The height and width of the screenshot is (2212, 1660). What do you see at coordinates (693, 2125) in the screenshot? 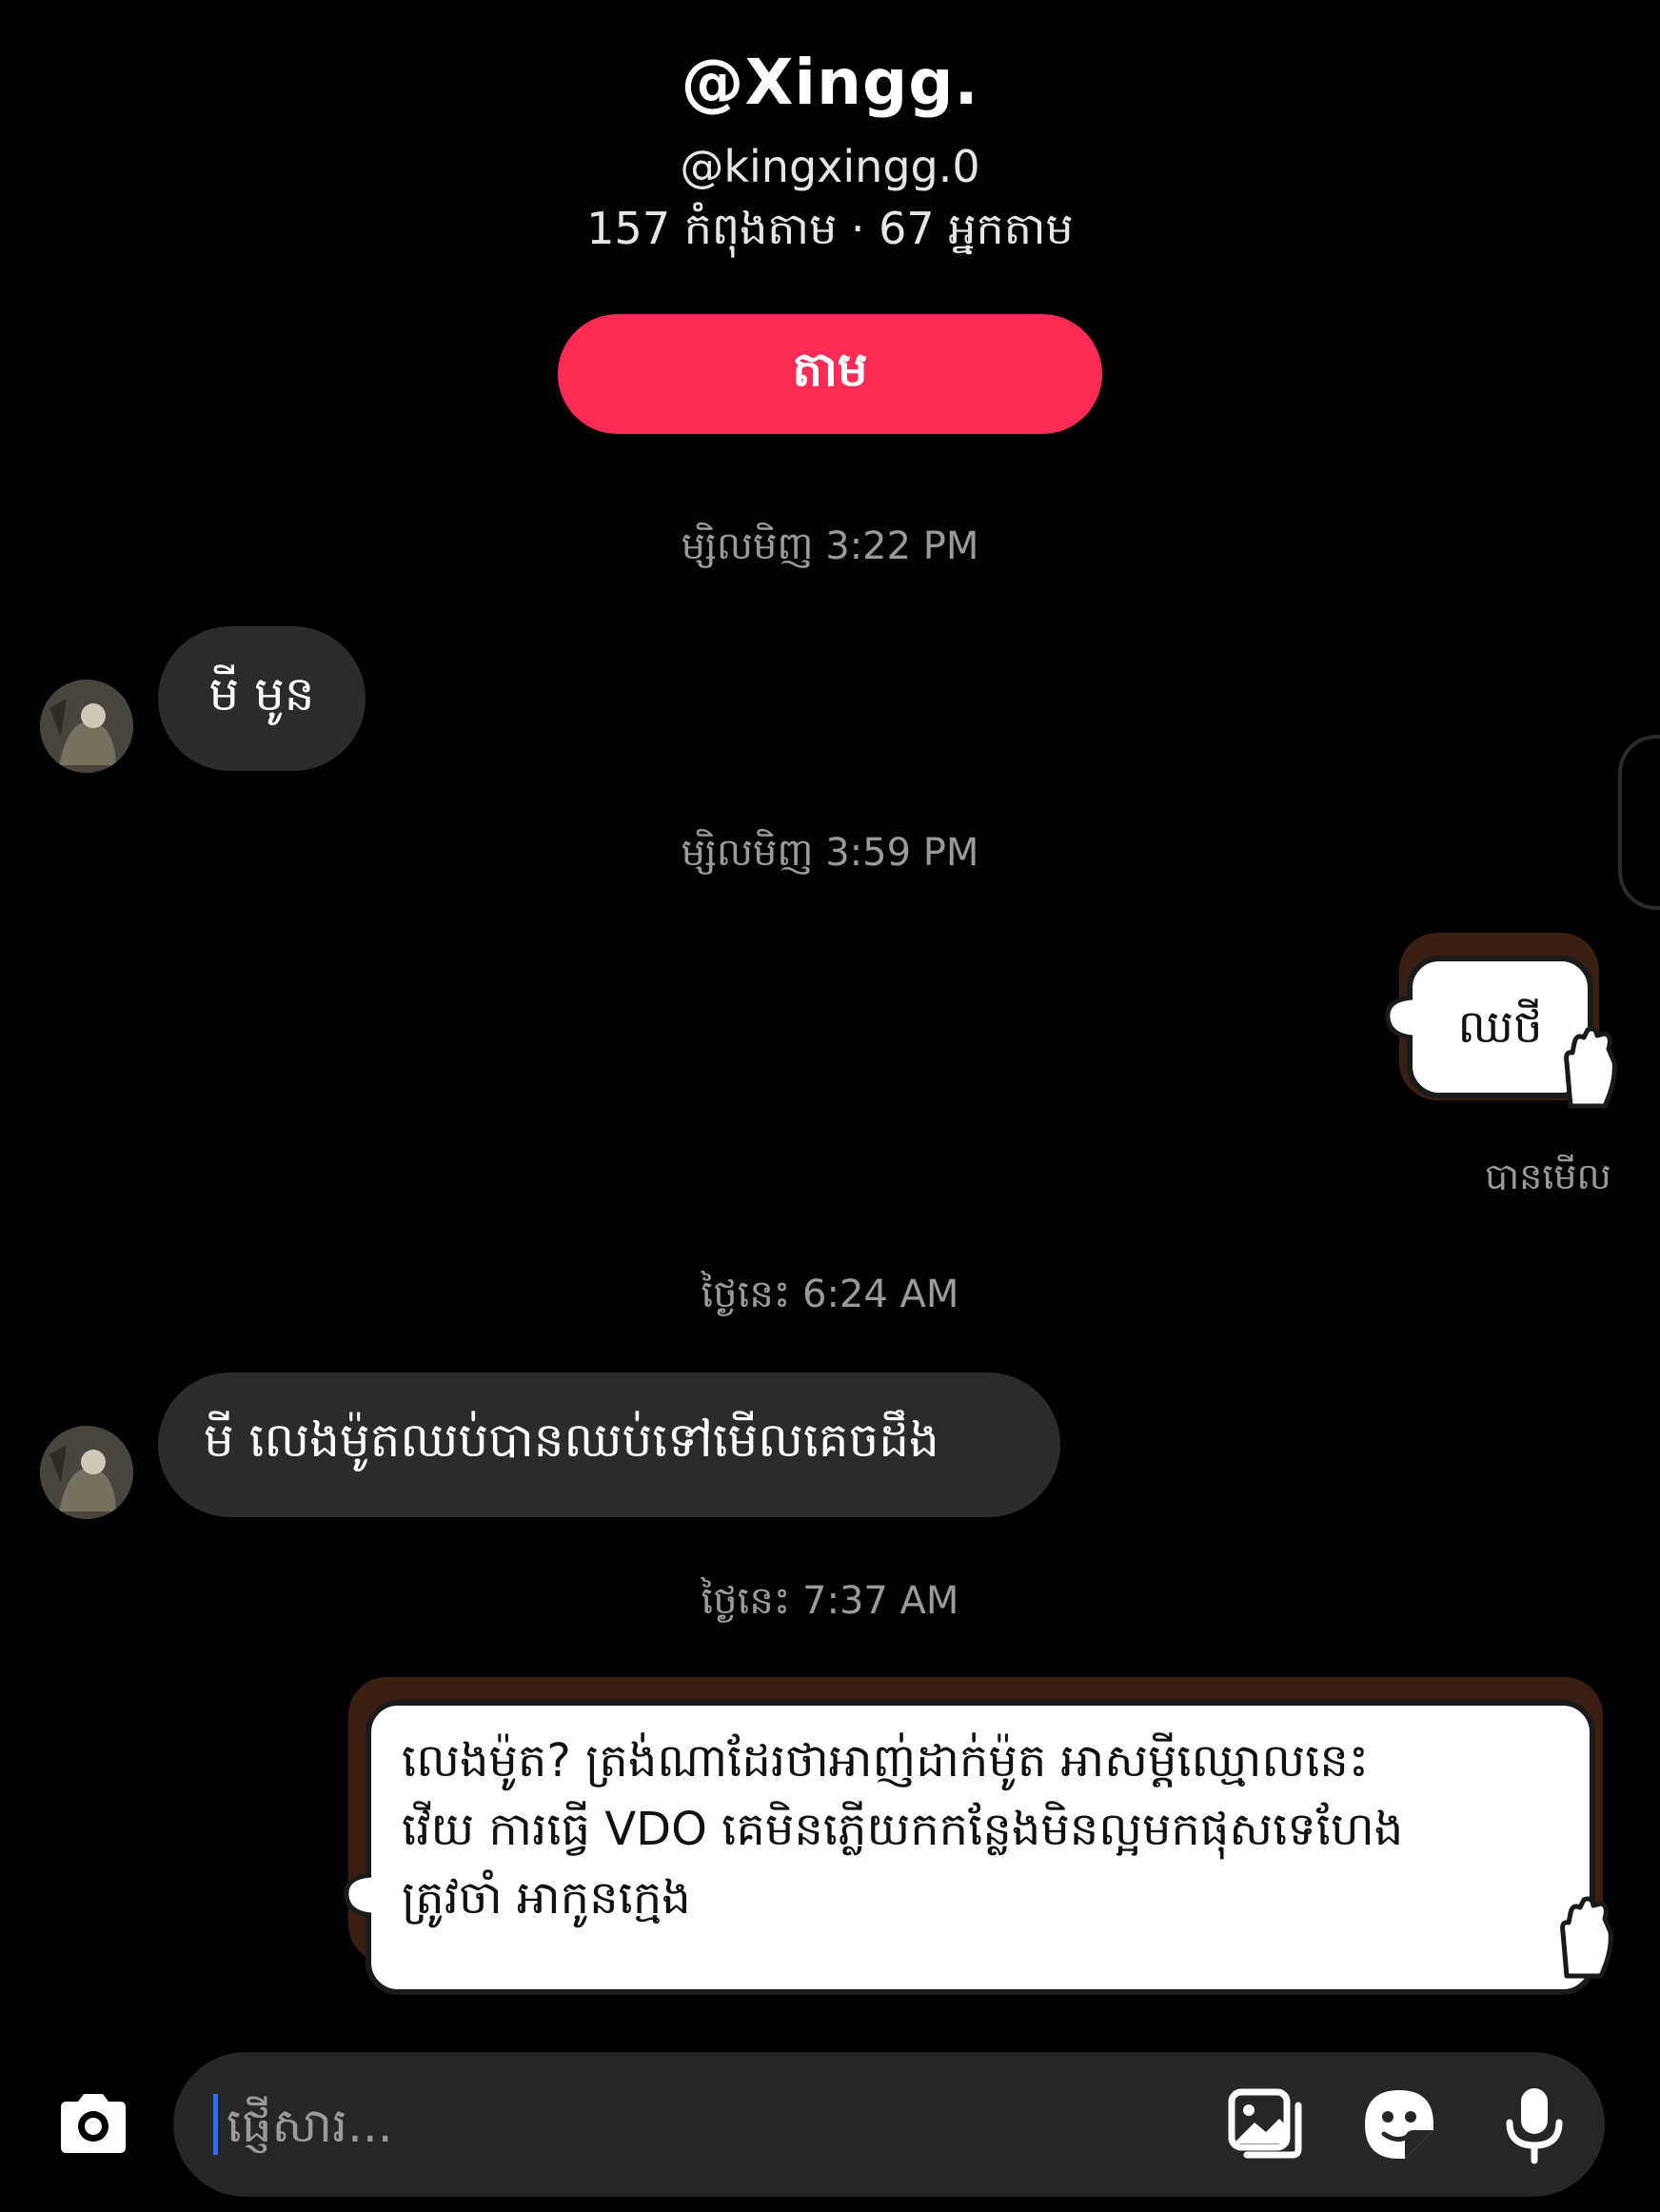
I see `message-input` at bounding box center [693, 2125].